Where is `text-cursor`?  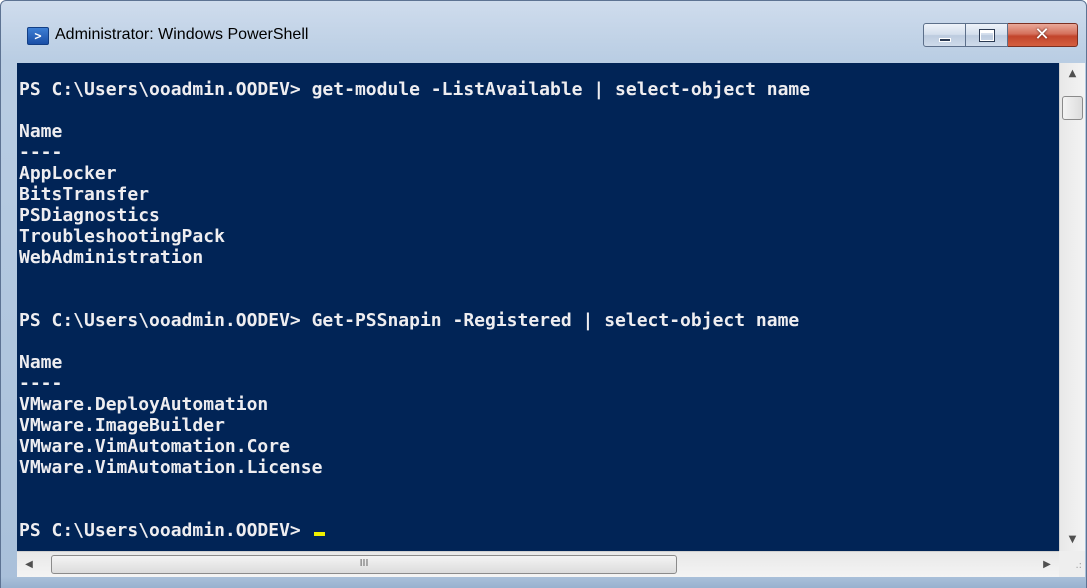 text-cursor is located at coordinates (319, 534).